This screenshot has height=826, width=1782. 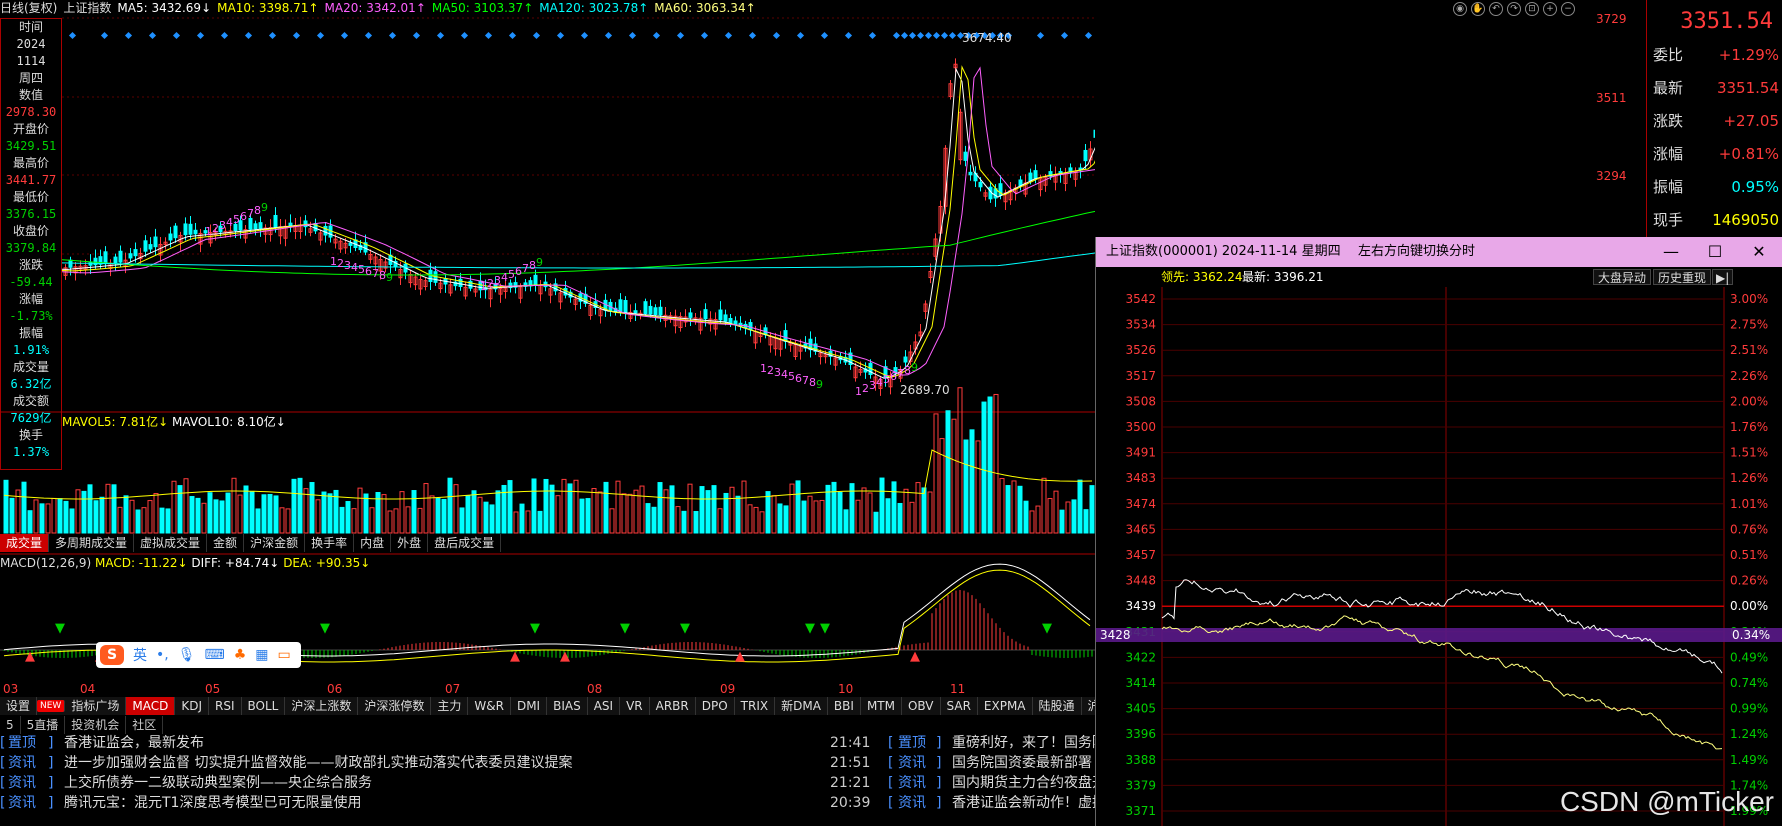 I want to click on collapse-icon: ▶|, so click(x=1723, y=277).